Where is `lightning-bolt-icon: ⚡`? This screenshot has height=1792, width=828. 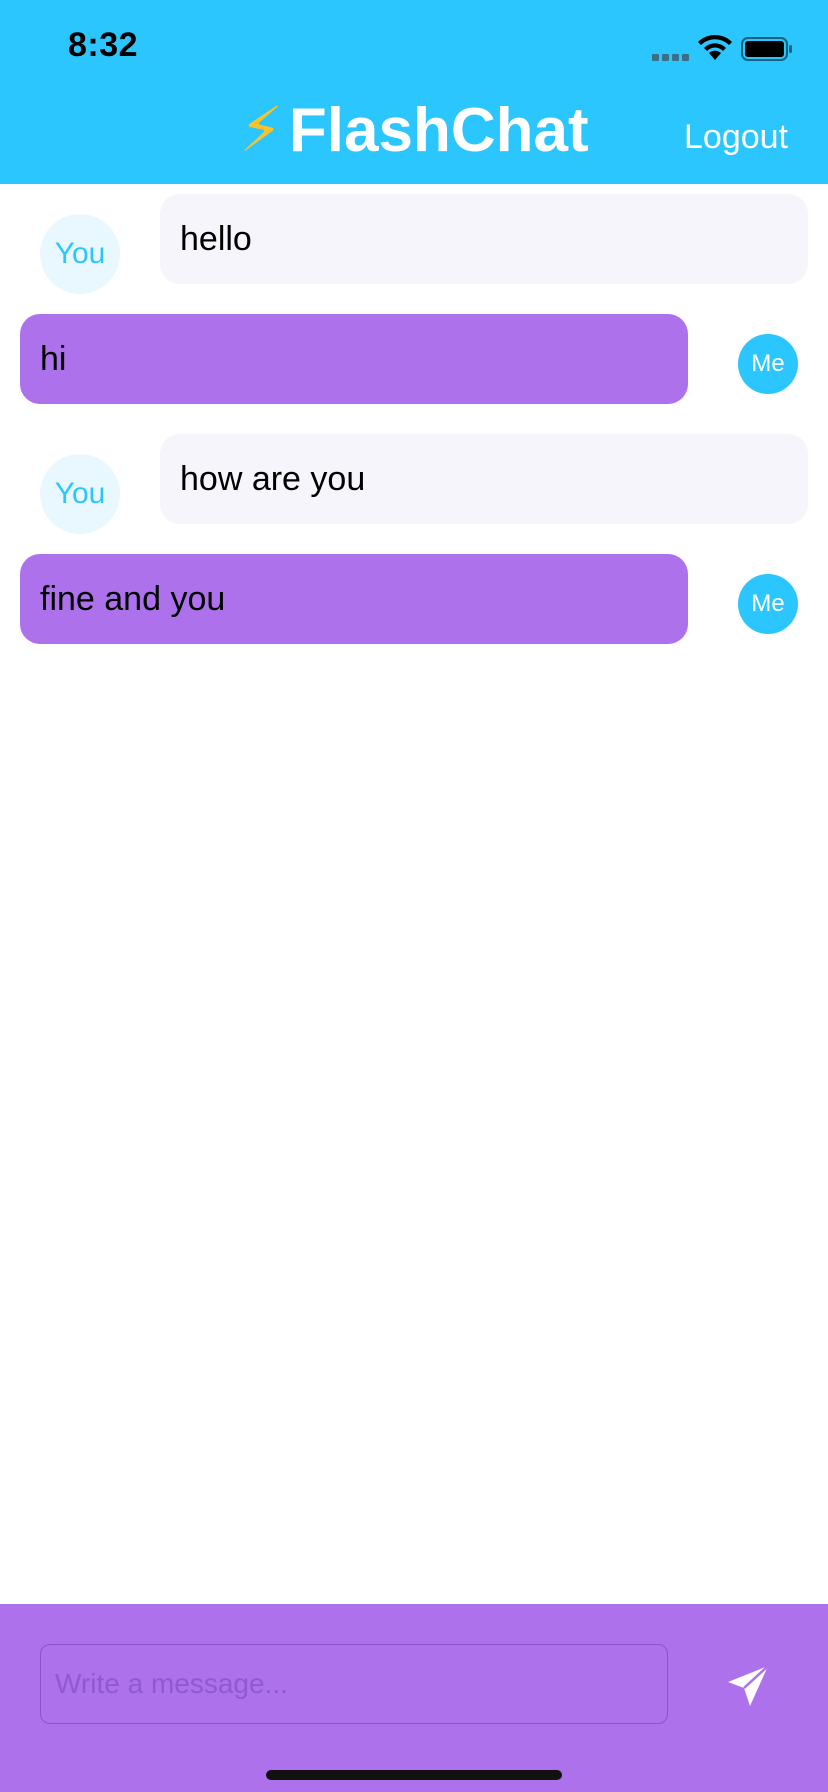
lightning-bolt-icon: ⚡ is located at coordinates (261, 130).